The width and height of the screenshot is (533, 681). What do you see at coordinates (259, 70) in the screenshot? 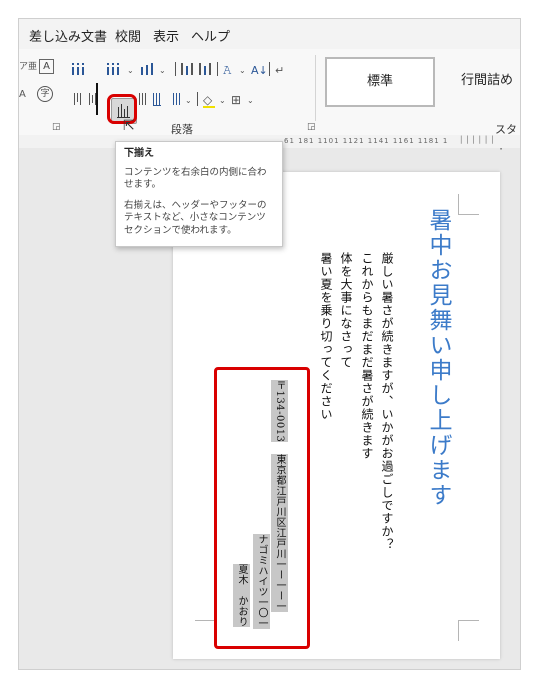
I see `sort-icon: A↓` at bounding box center [259, 70].